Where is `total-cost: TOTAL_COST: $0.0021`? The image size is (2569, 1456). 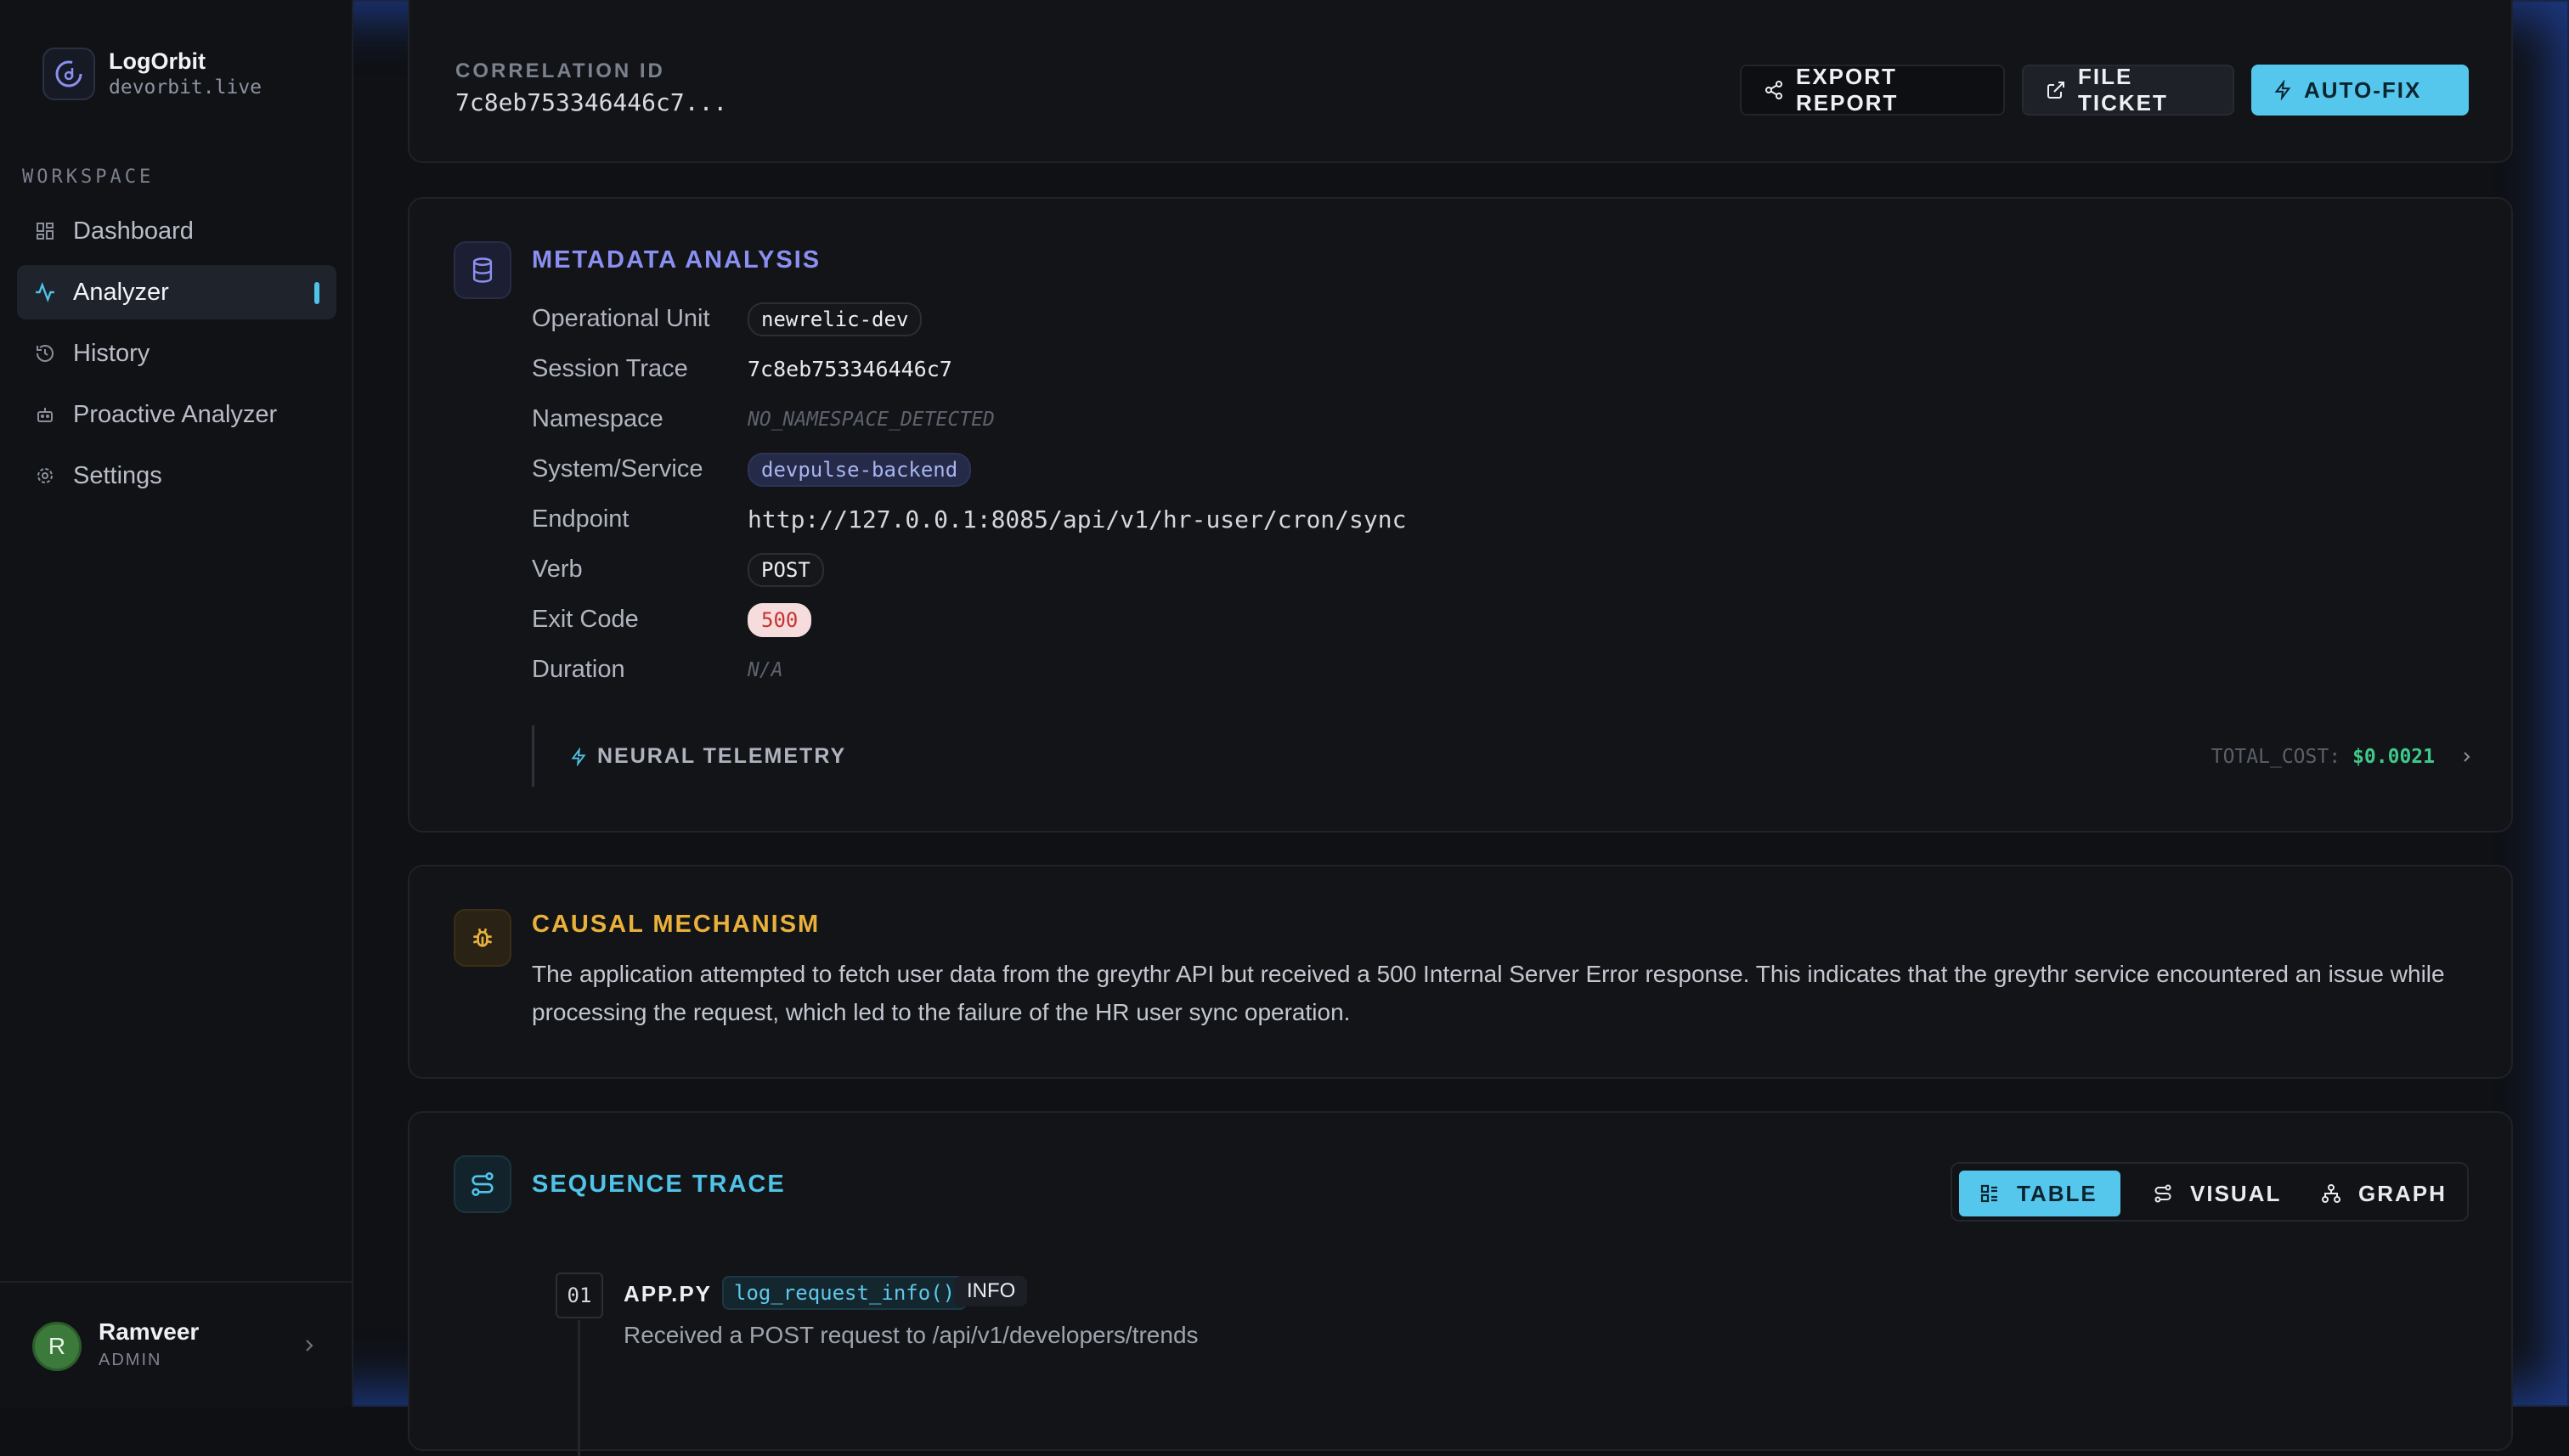
total-cost: TOTAL_COST: $0.0021 is located at coordinates (2343, 757).